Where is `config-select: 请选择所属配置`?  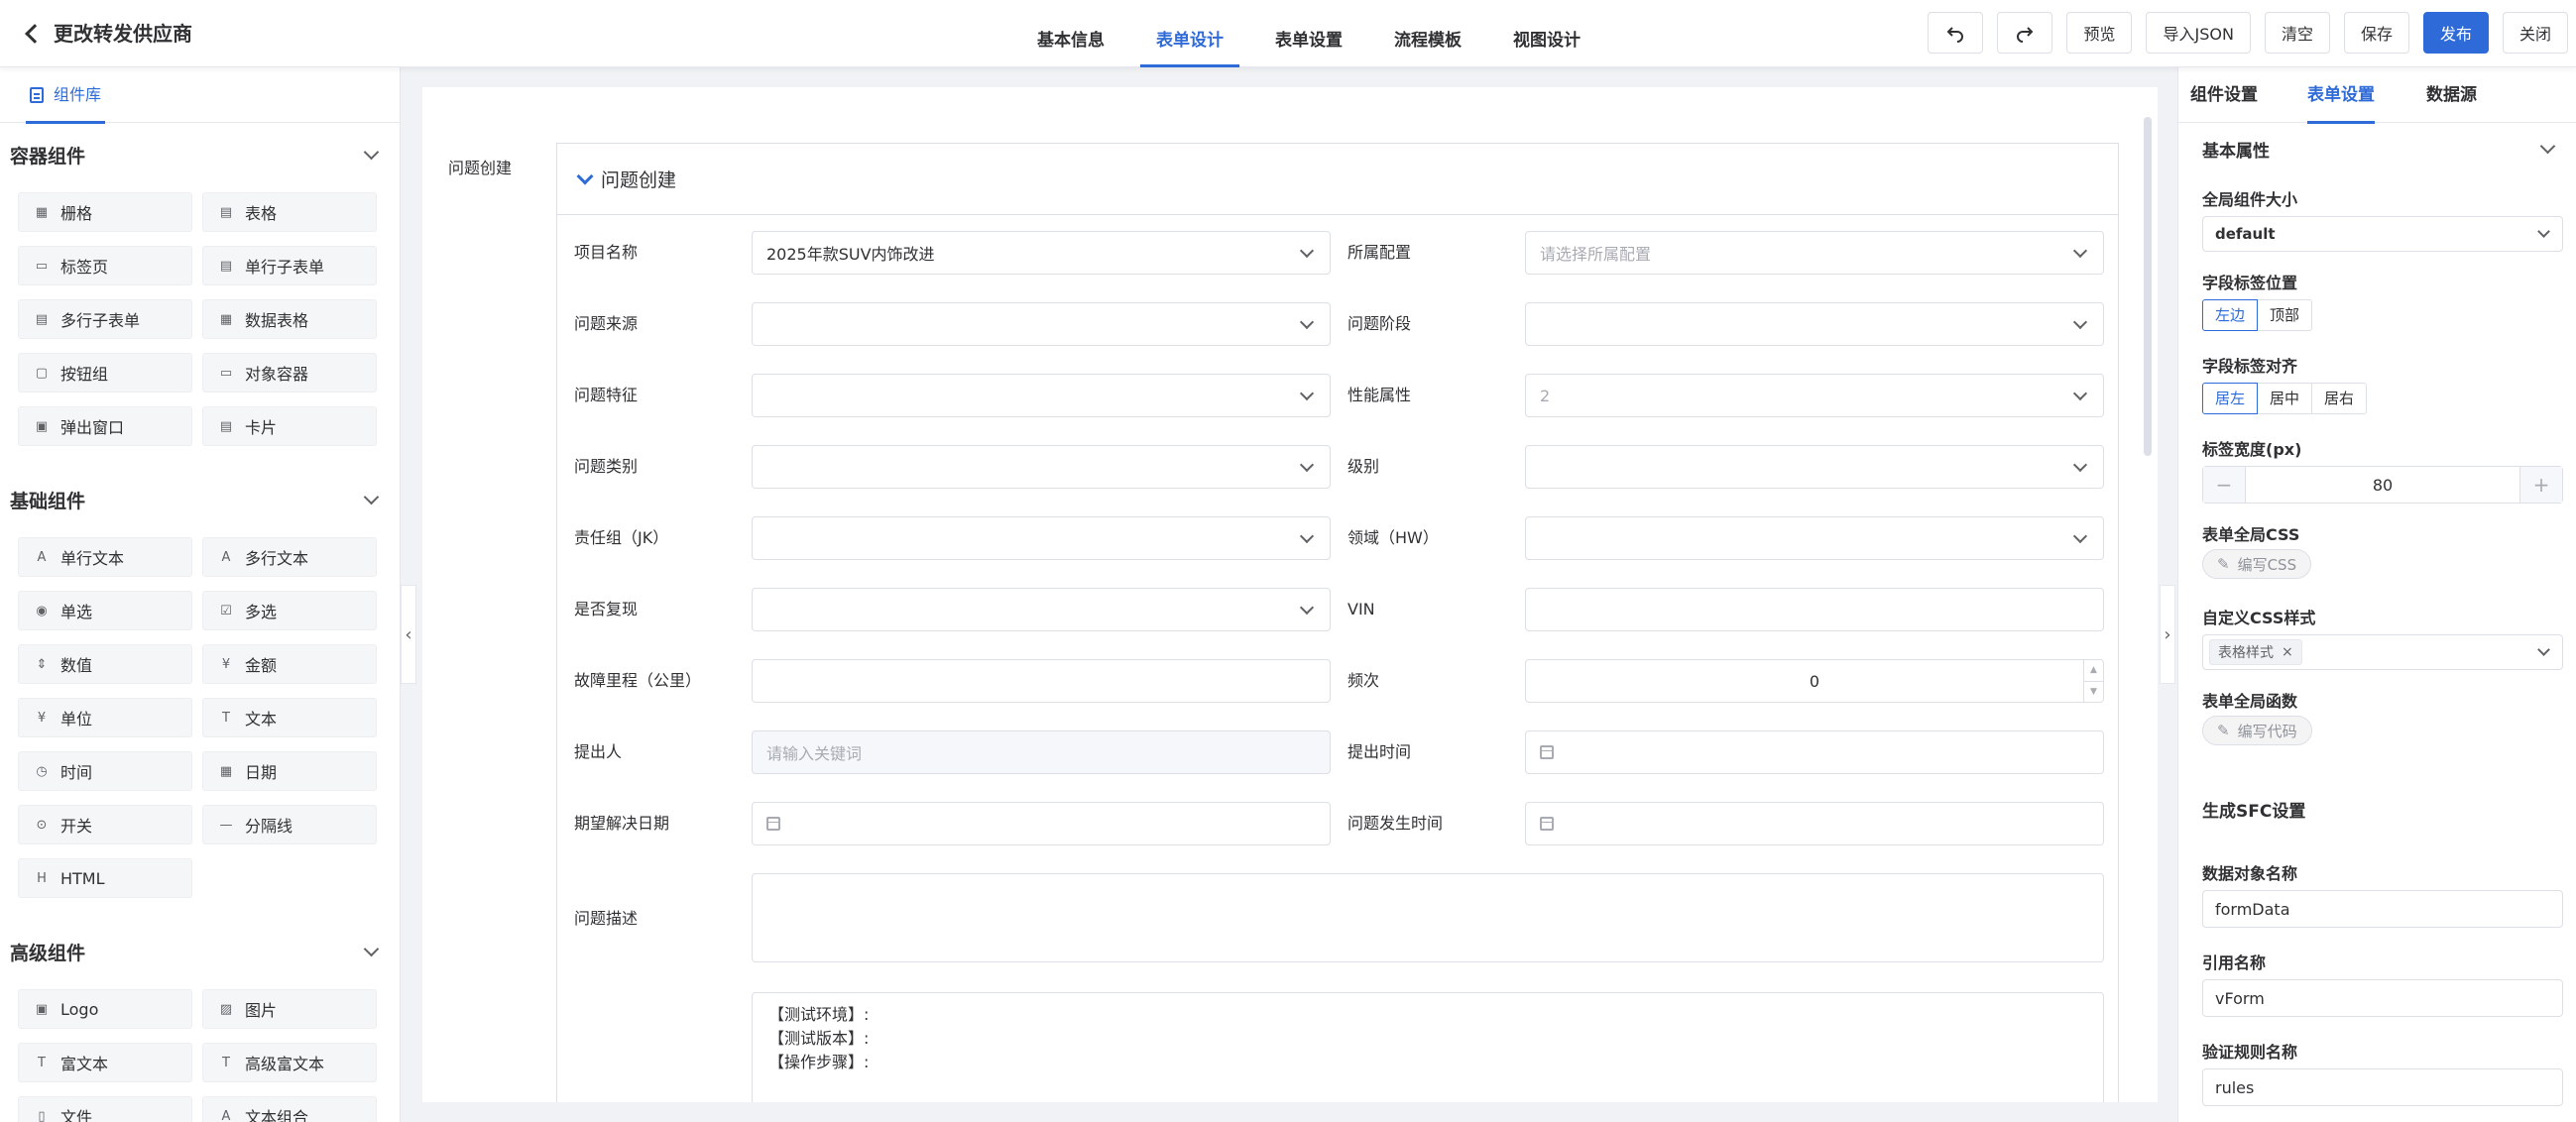
config-select: 请选择所属配置 is located at coordinates (1815, 253).